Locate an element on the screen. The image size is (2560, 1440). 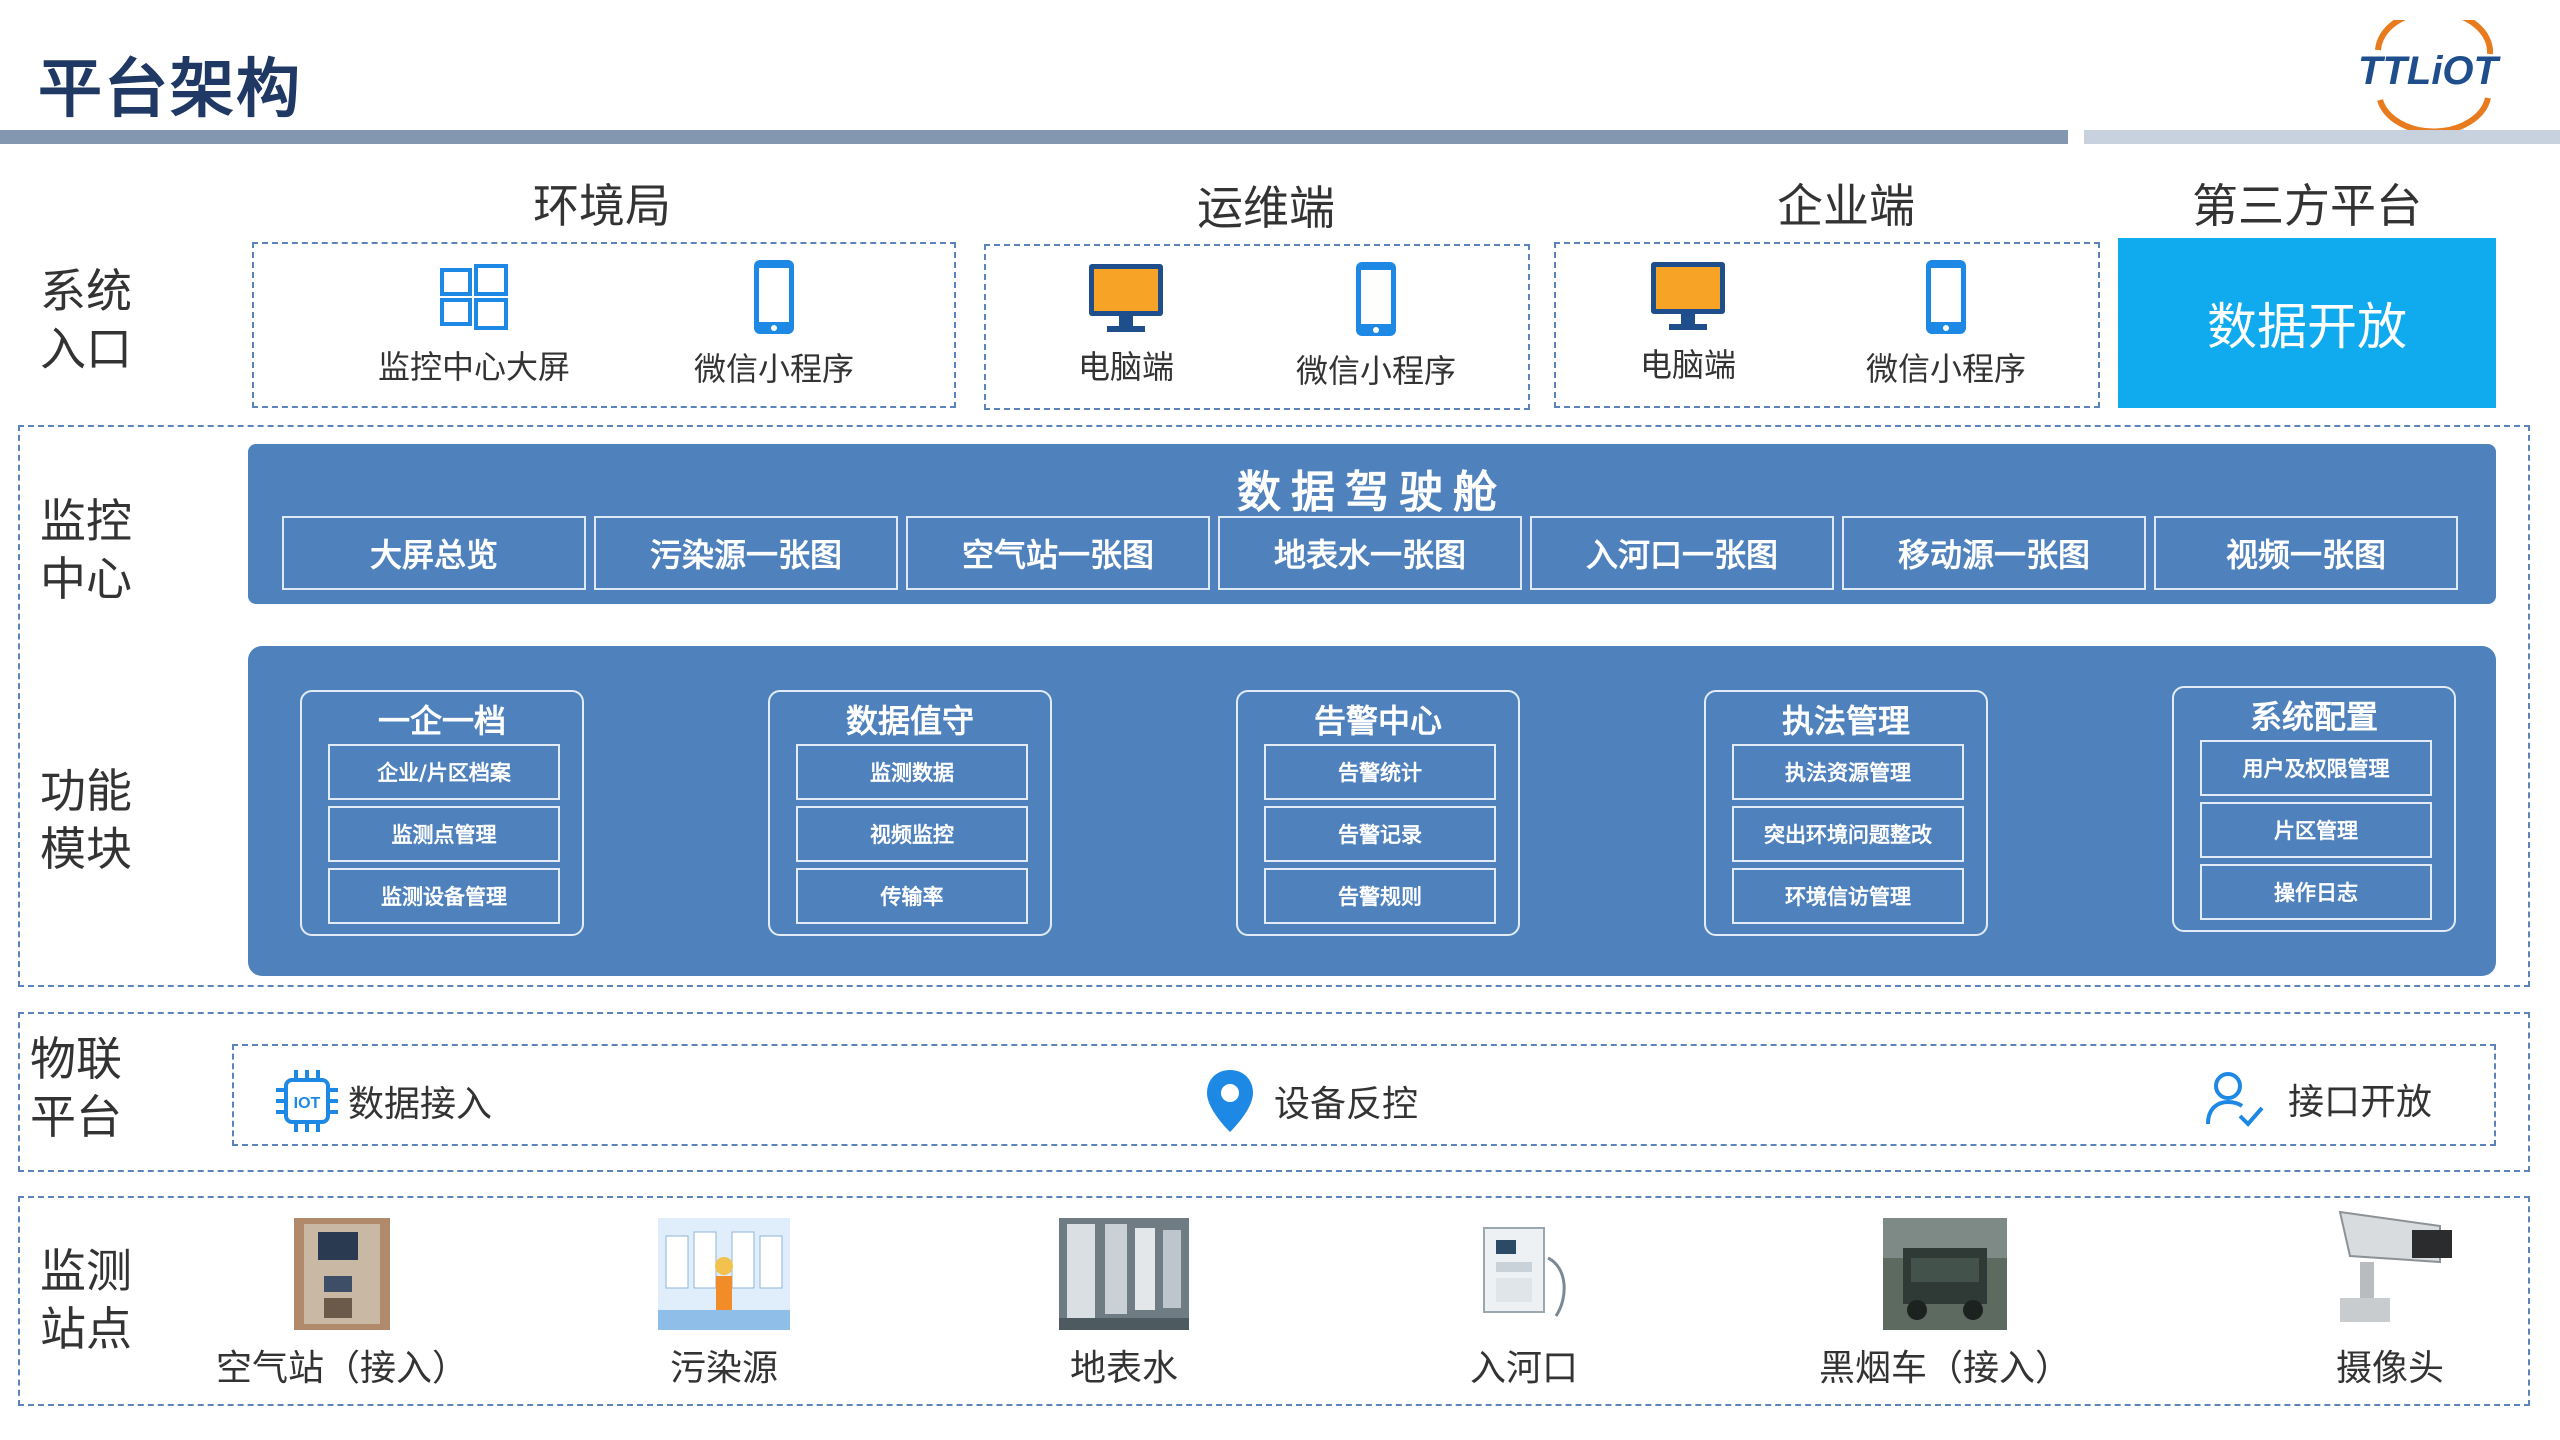
iot-item-device-control: 设备反控 is located at coordinates (1311, 1101).